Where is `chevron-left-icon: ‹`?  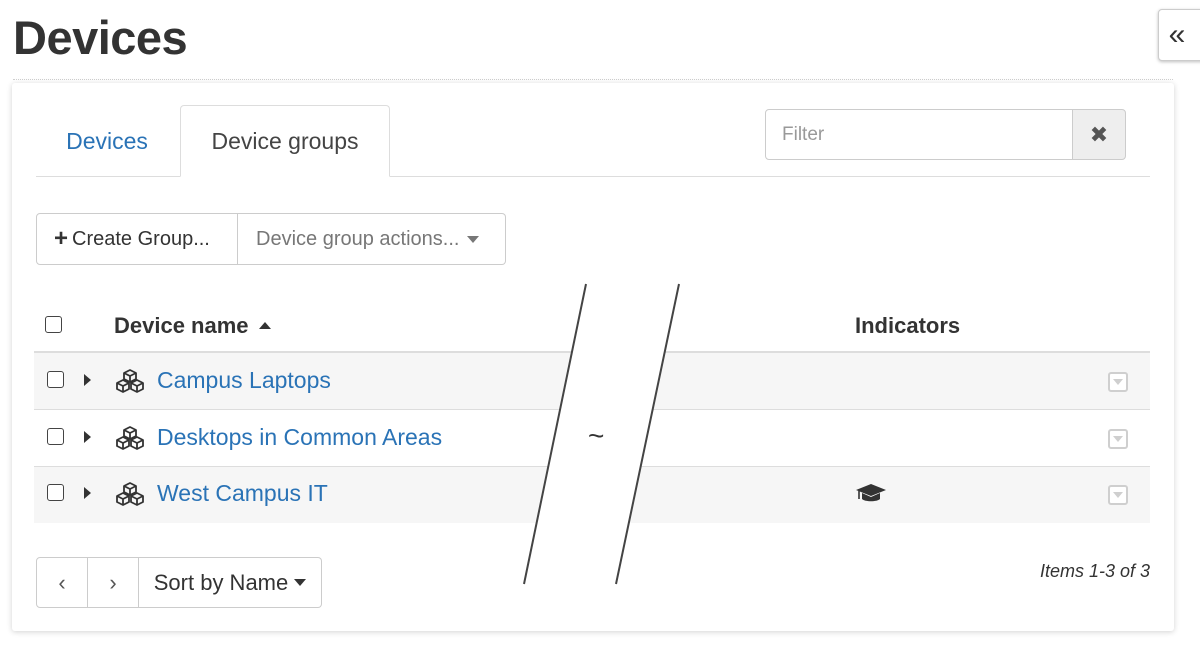 chevron-left-icon: ‹ is located at coordinates (62, 582).